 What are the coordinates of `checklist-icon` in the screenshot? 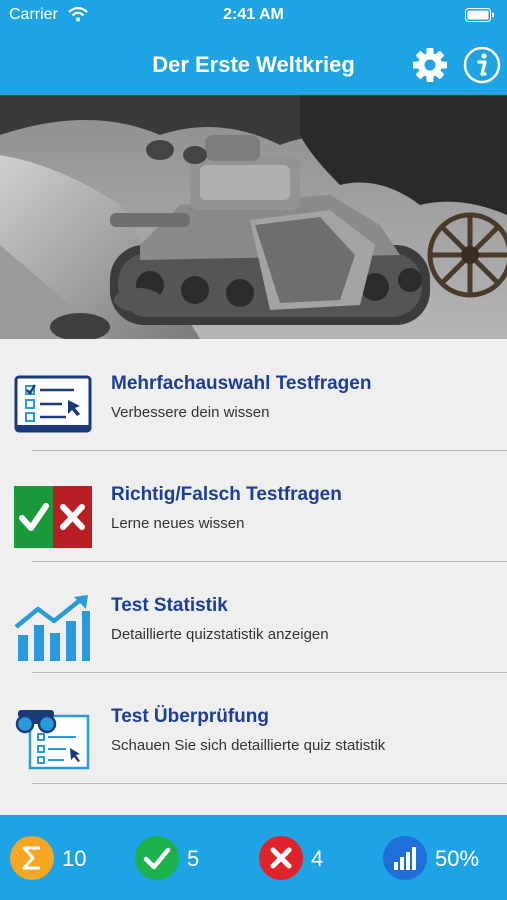 It's located at (53, 406).